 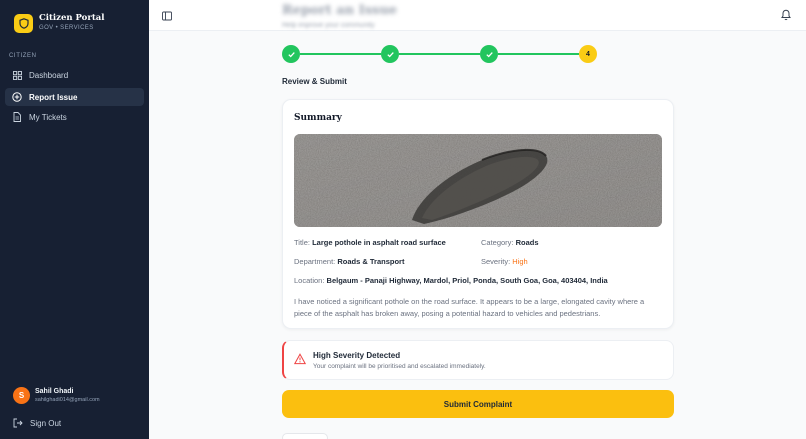 I want to click on sidebar-toggle-icon, so click(x=167, y=15).